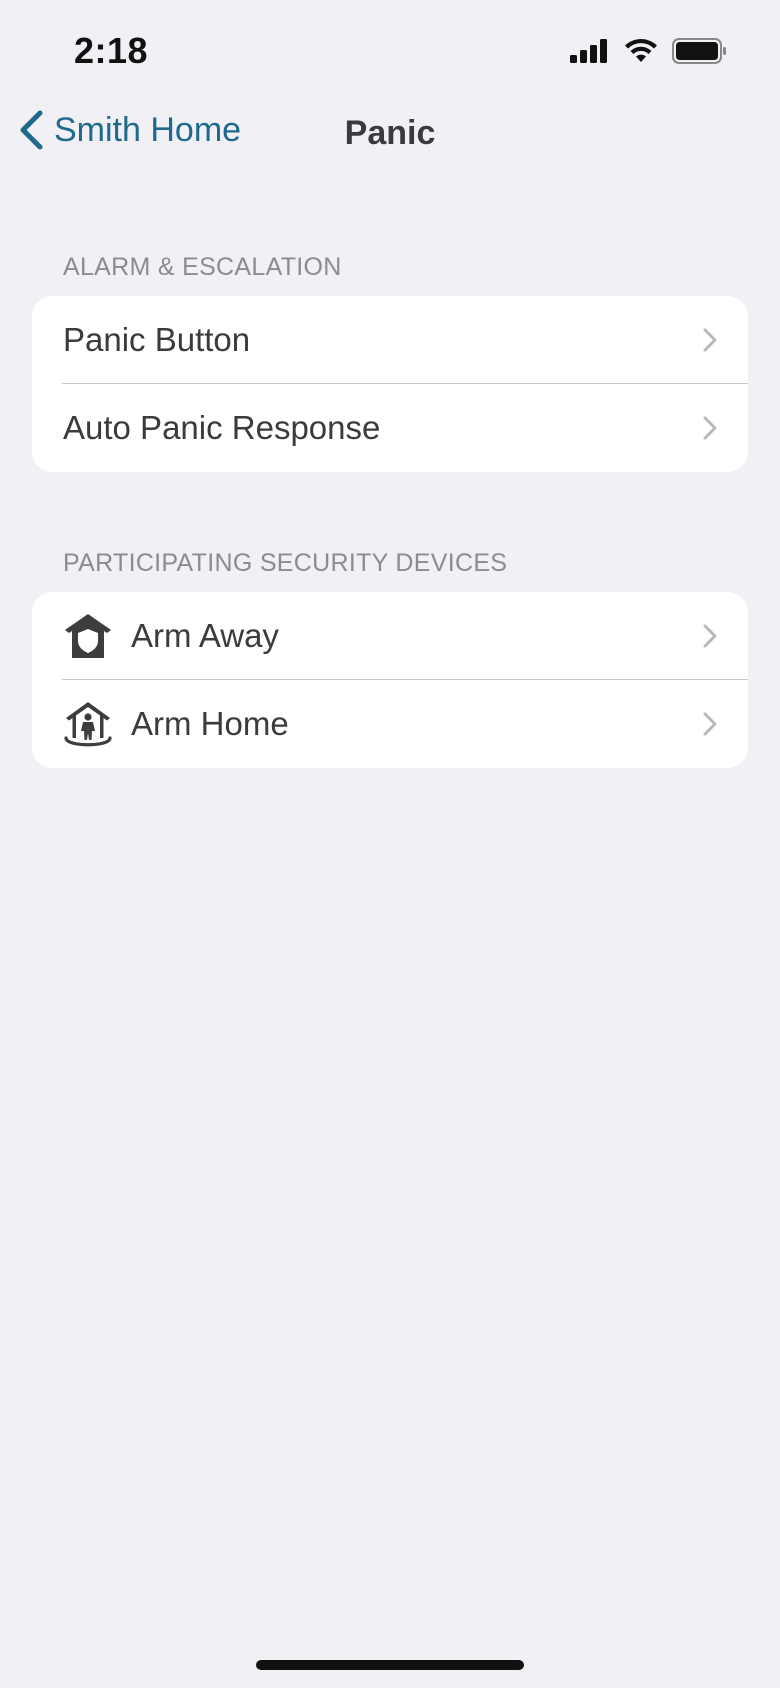  I want to click on status-icons, so click(649, 51).